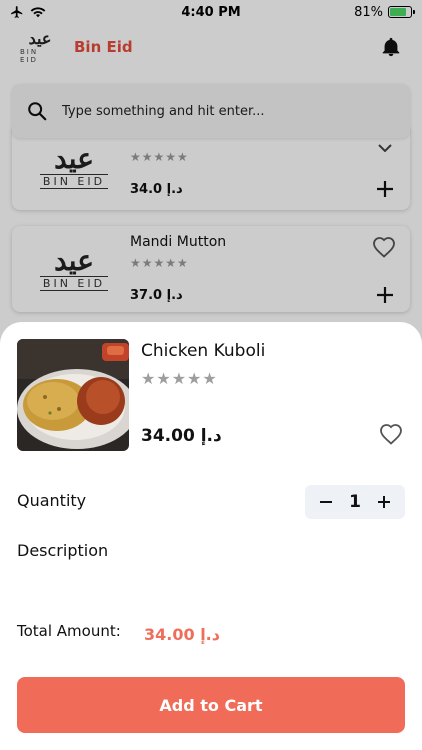  What do you see at coordinates (326, 502) in the screenshot?
I see `minus-icon` at bounding box center [326, 502].